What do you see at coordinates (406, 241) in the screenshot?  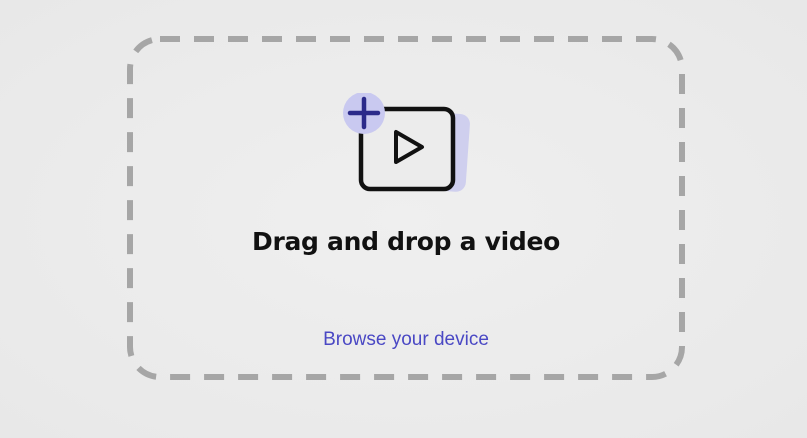 I see `dropzone-headline: Drag and drop a video` at bounding box center [406, 241].